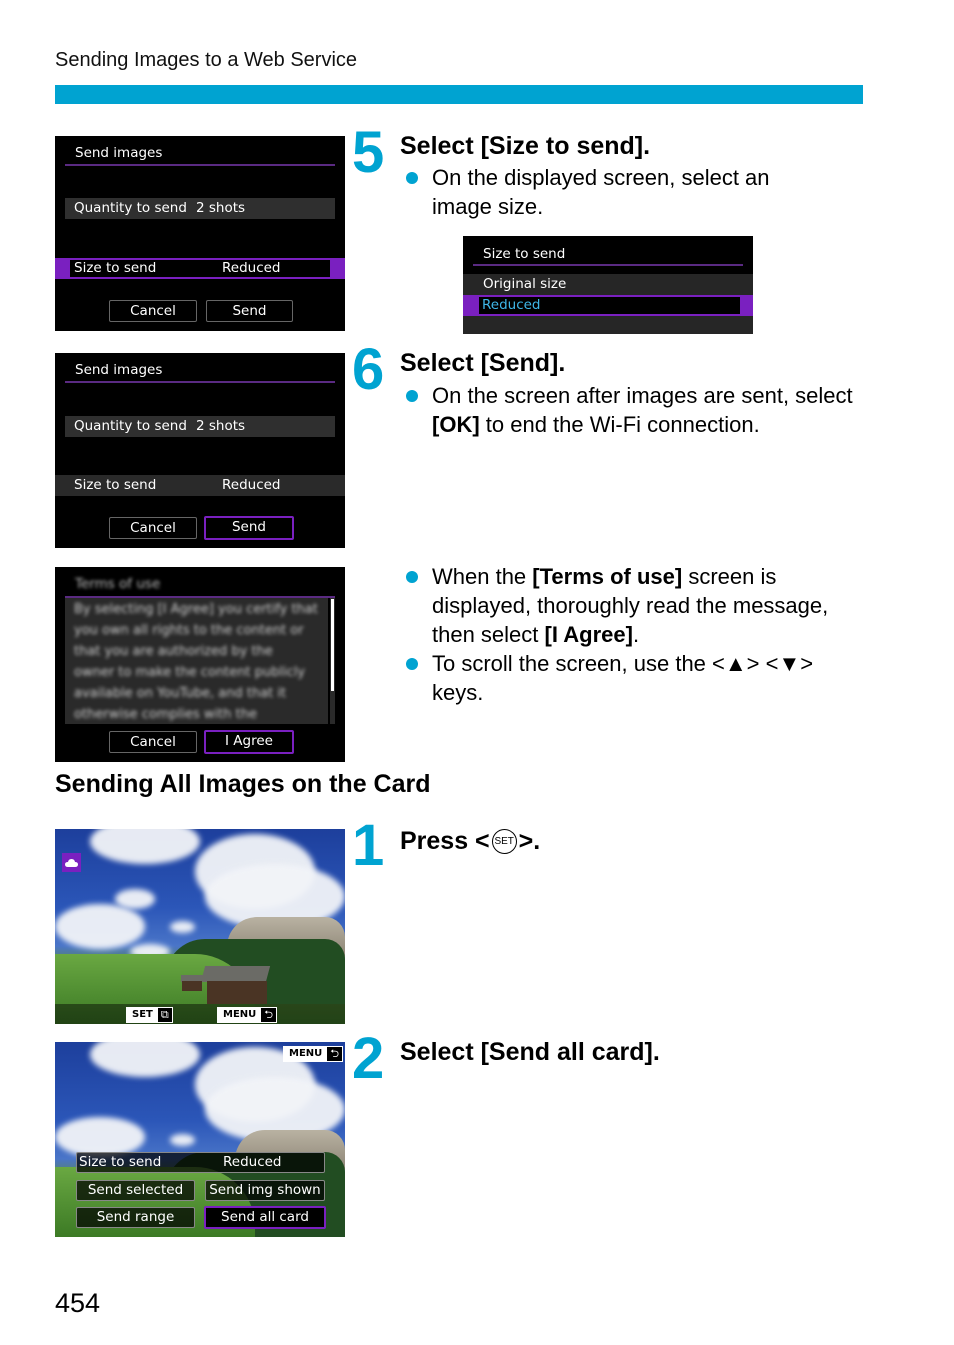 The height and width of the screenshot is (1345, 954). I want to click on scrollbar-thumb, so click(332, 645).